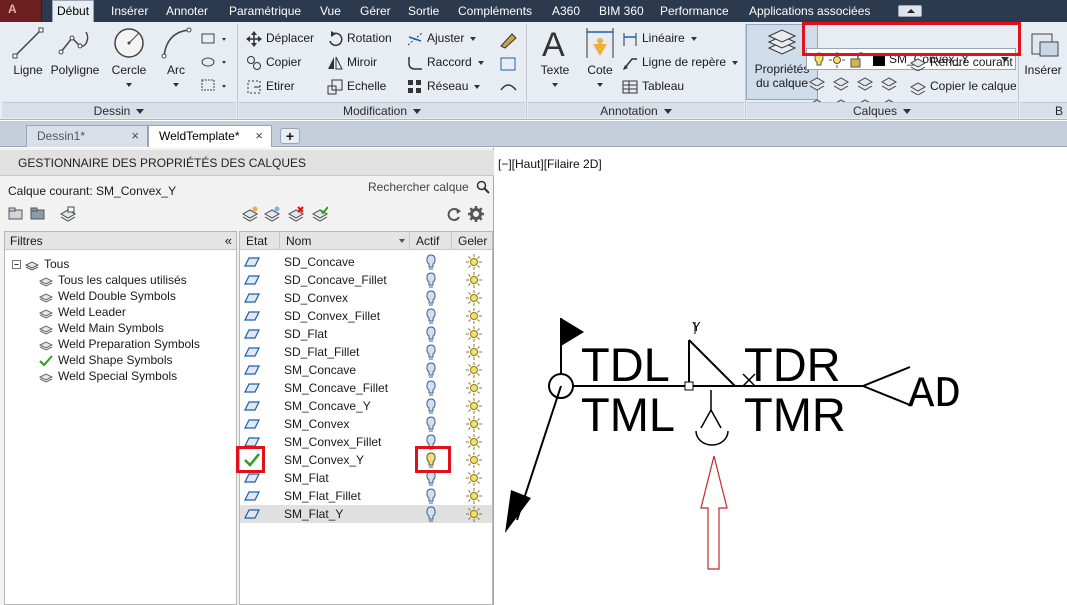  I want to click on filter-item: Weld Shape Symbols, so click(106, 360).